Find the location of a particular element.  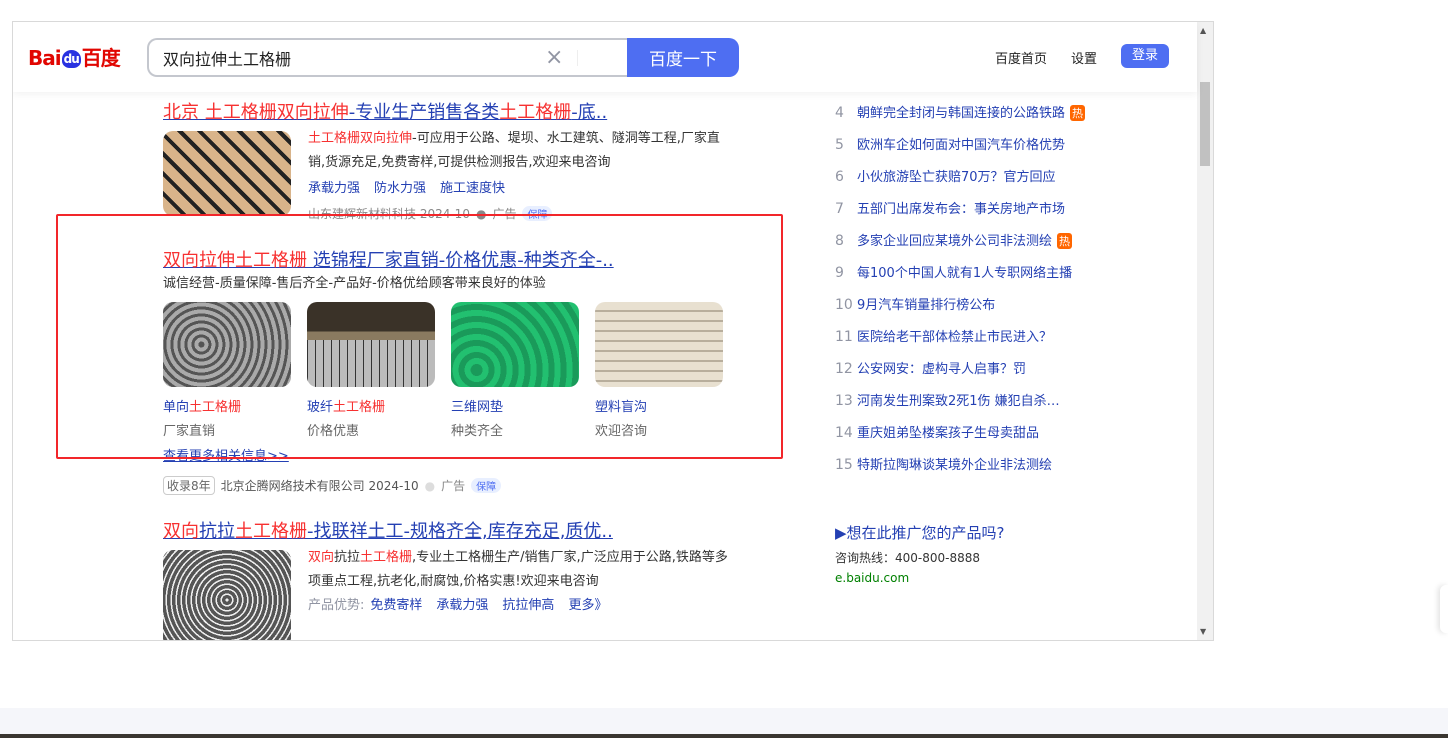

text-segment: 玻纤 is located at coordinates (320, 407).